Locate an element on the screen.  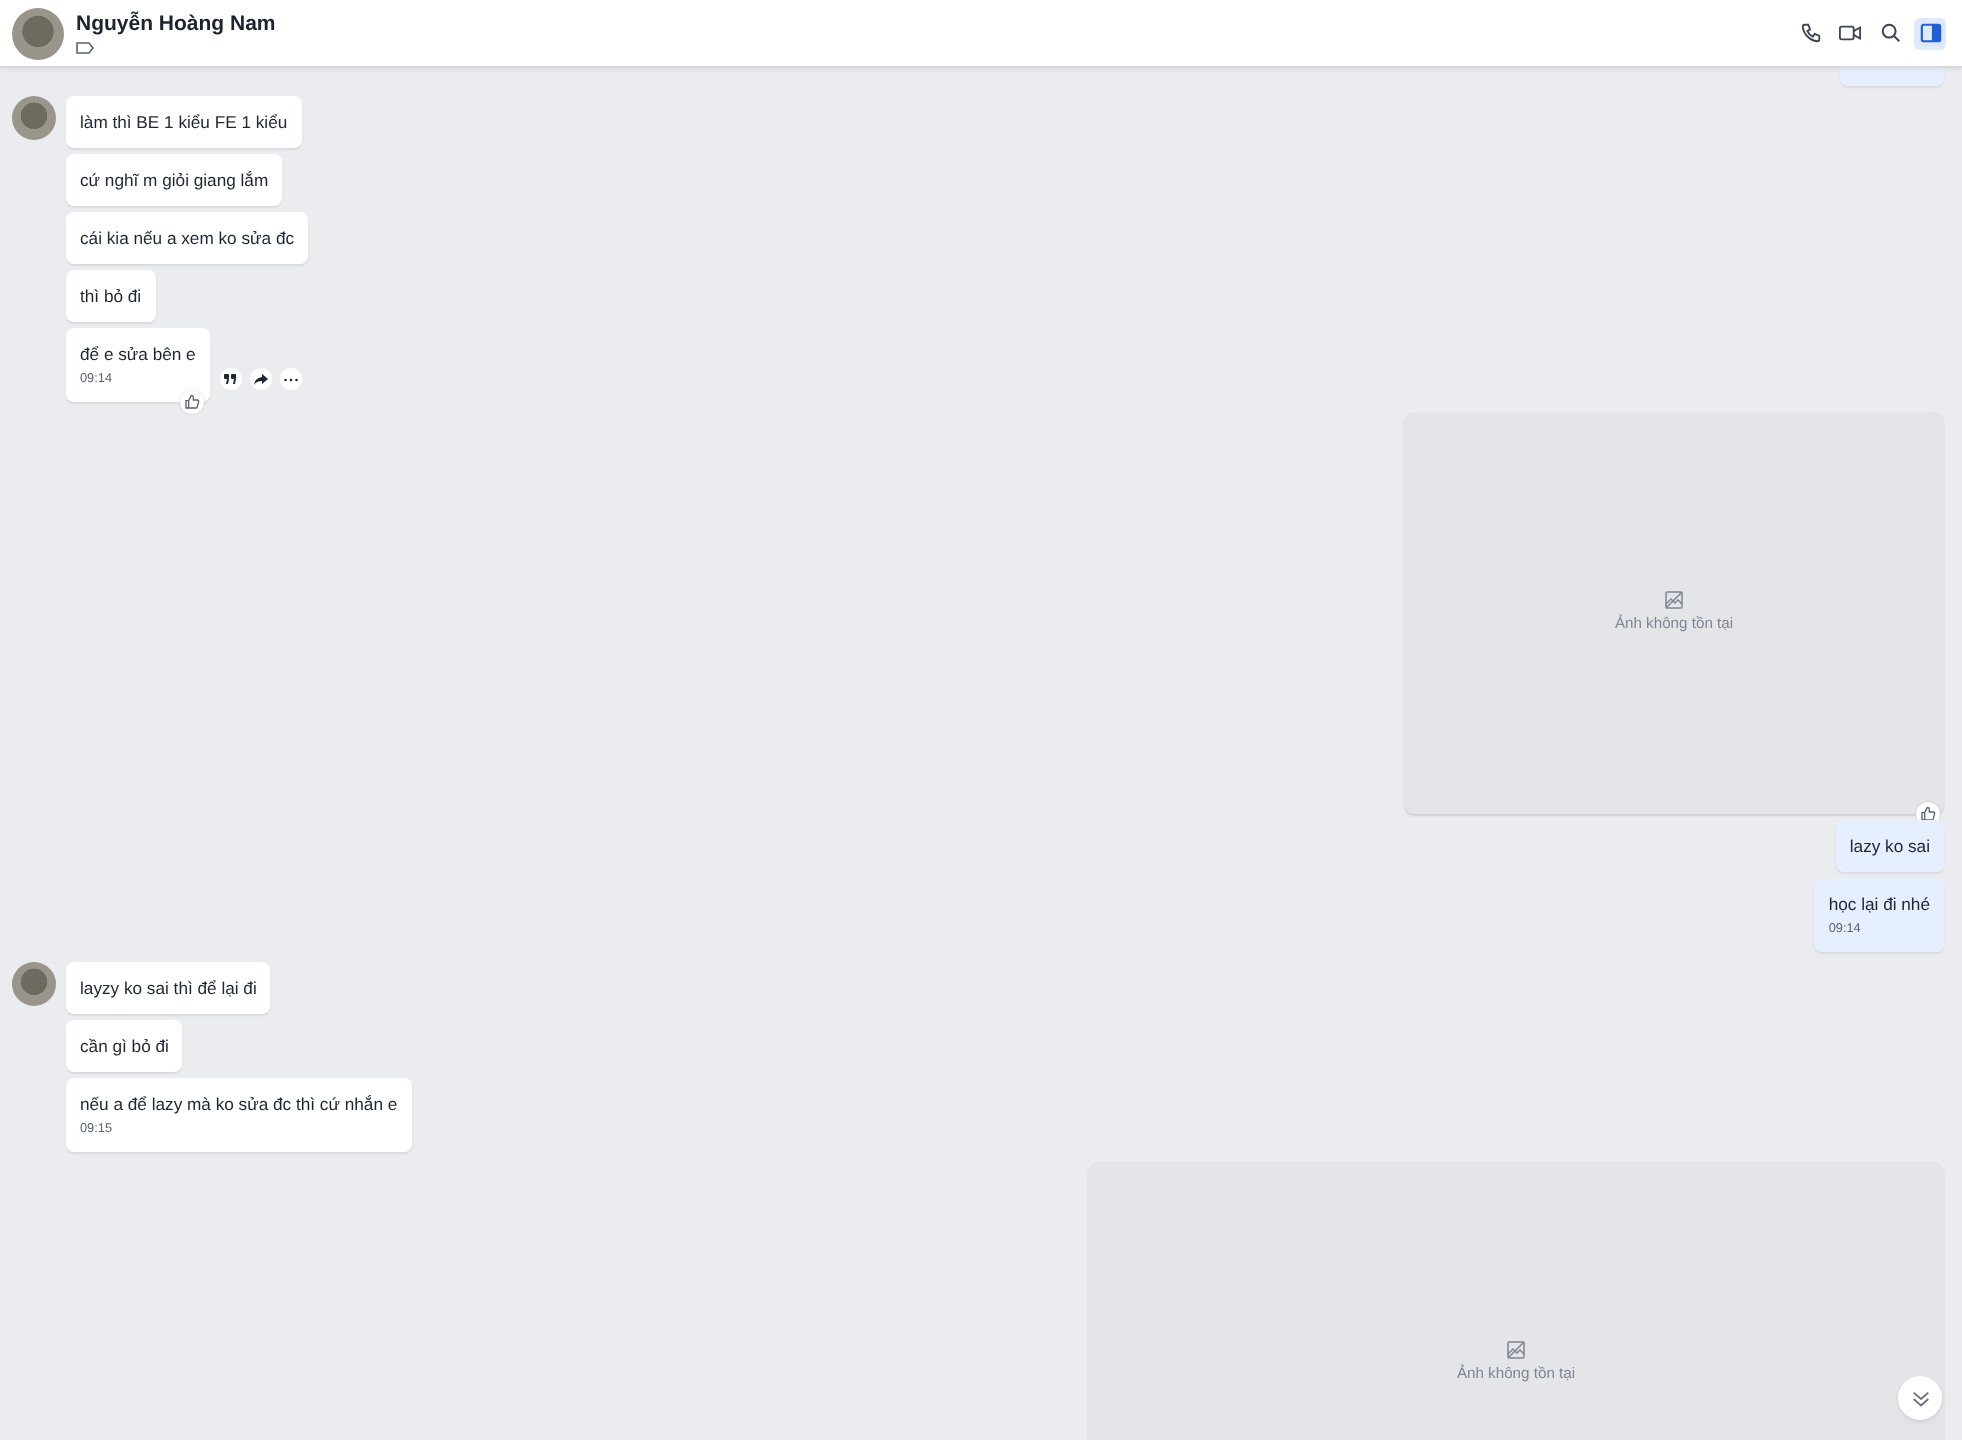
quote-icon is located at coordinates (230, 379).